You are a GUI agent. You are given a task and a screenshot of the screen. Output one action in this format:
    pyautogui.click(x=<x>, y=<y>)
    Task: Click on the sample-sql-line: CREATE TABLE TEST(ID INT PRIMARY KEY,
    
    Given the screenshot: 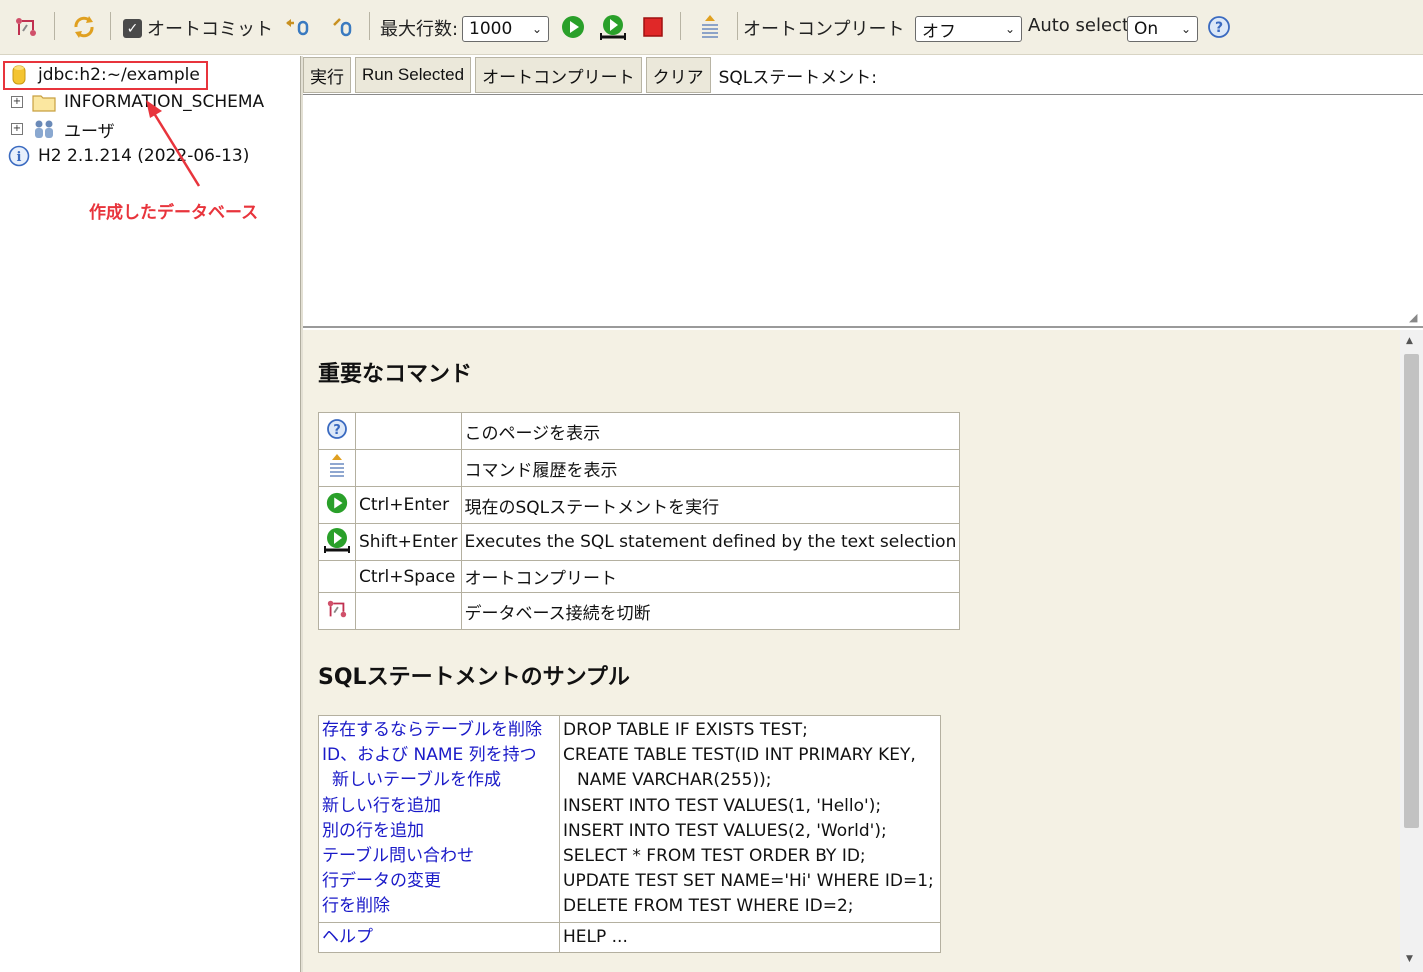 What is the action you would take?
    pyautogui.click(x=739, y=755)
    